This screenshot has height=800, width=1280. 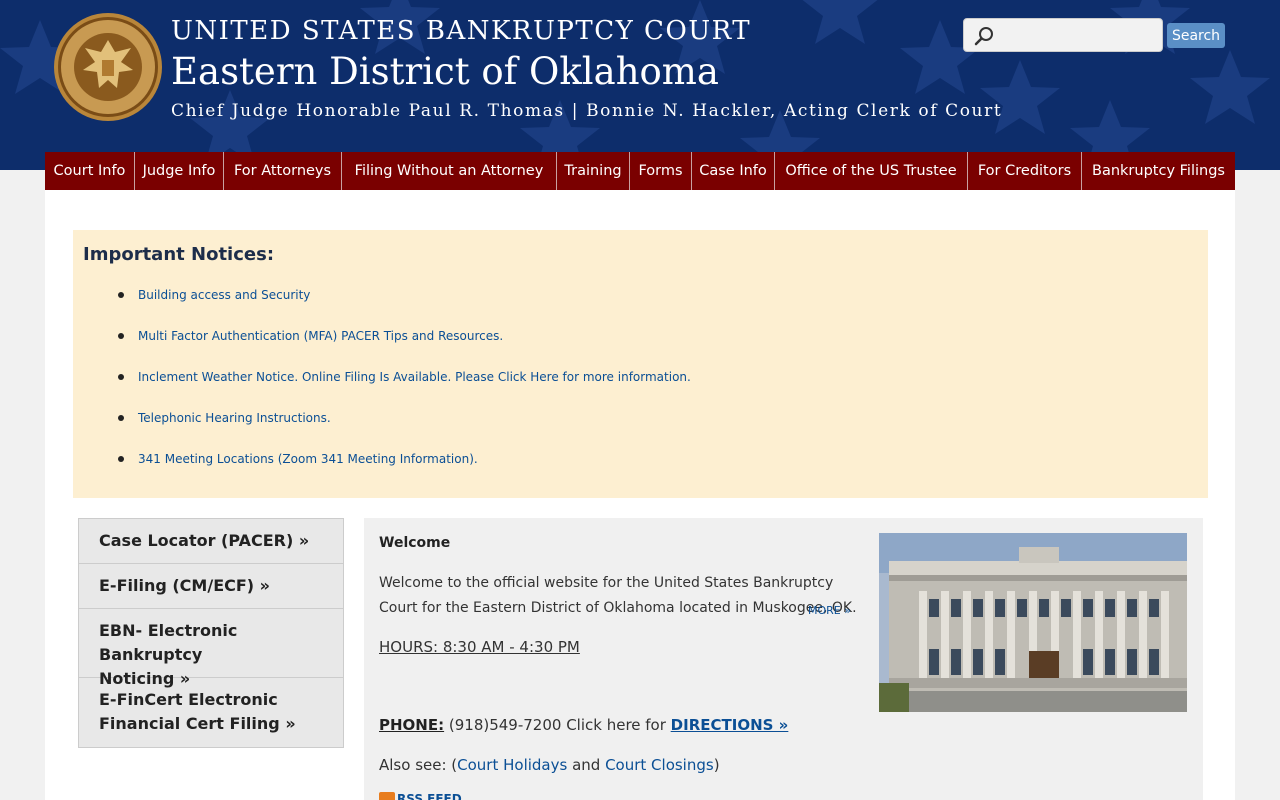 What do you see at coordinates (730, 725) in the screenshot?
I see `directions-link: DIRECTIONS »` at bounding box center [730, 725].